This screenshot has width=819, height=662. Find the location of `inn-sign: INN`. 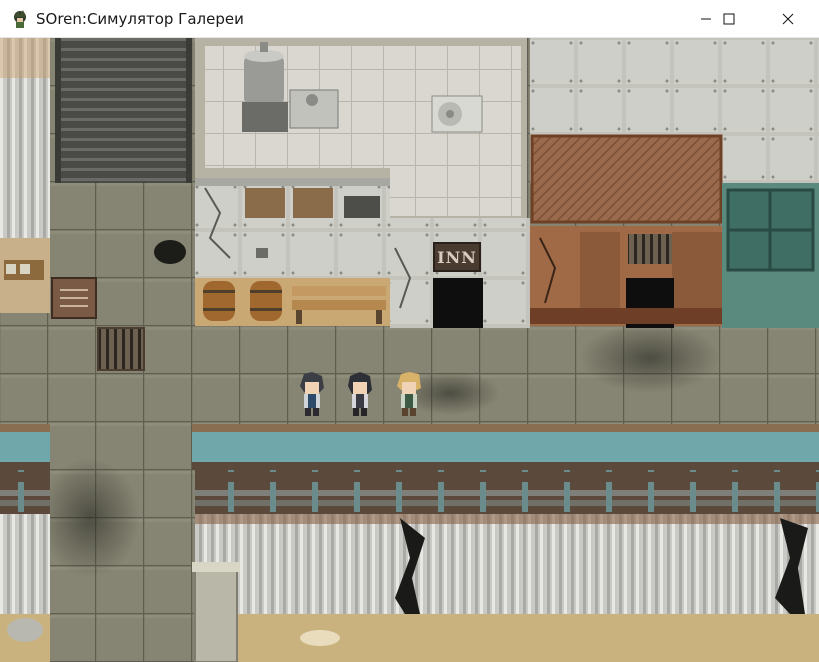

inn-sign: INN is located at coordinates (457, 257).